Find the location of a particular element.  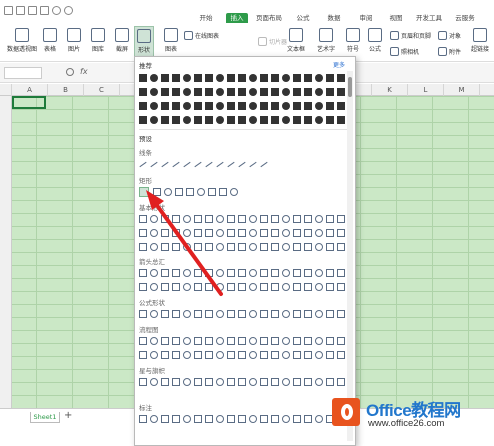

menu-icon is located at coordinates (8, 10).